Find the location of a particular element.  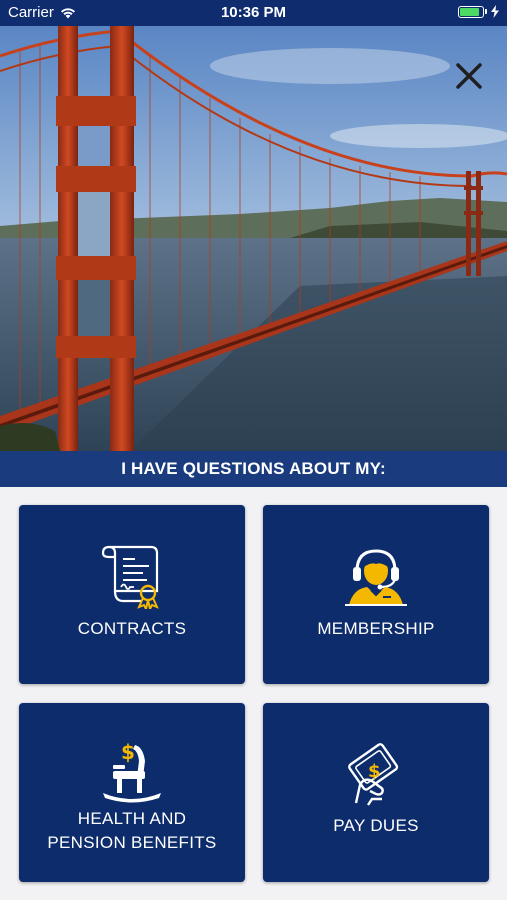

contracts-tile: CONTRACTS is located at coordinates (132, 594).